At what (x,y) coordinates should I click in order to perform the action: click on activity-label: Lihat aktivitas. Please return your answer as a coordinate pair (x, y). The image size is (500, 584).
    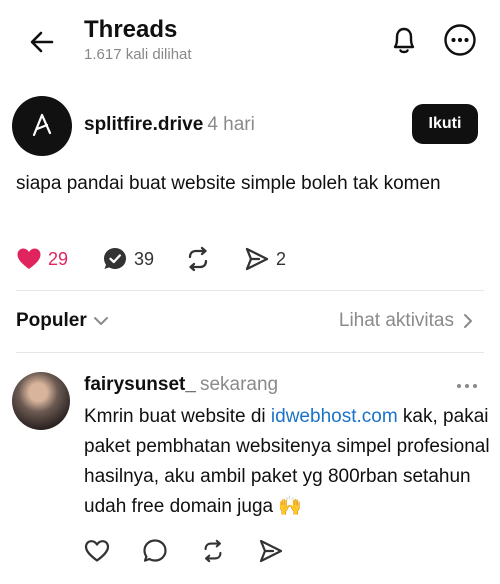
    Looking at the image, I should click on (396, 320).